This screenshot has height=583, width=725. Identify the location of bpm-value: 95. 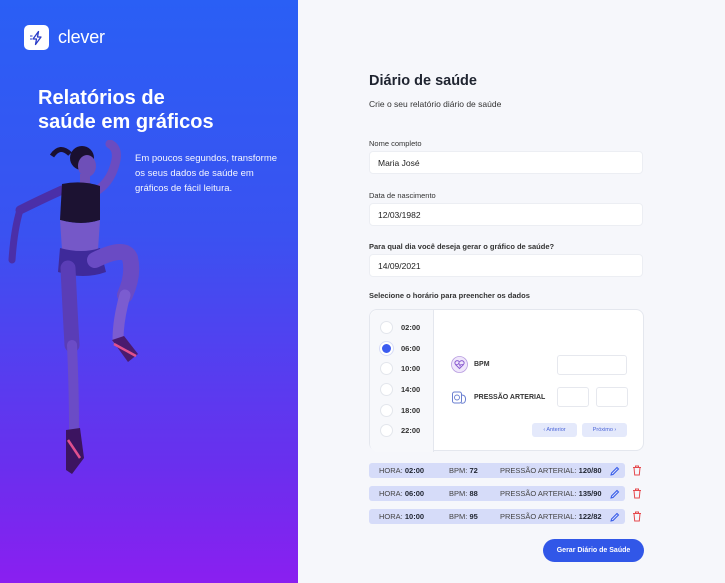
(473, 516).